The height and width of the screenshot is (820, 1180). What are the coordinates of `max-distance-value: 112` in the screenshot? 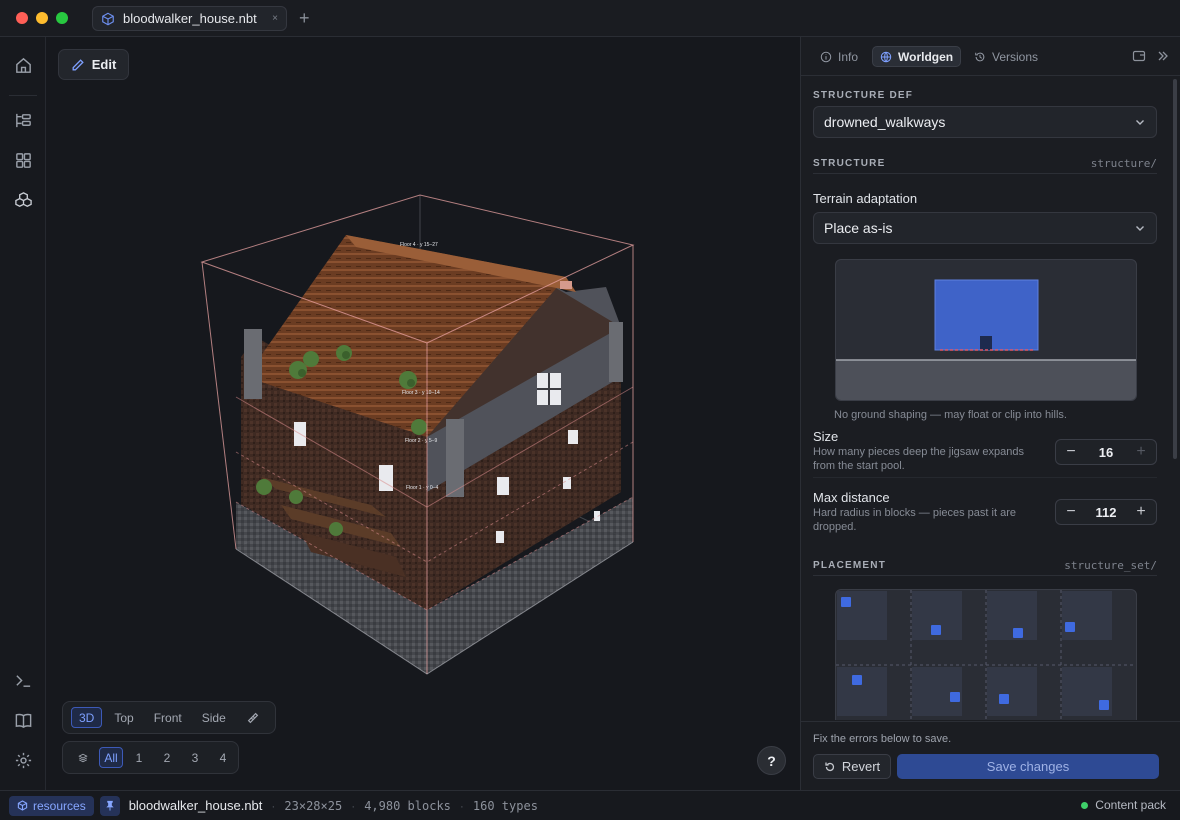 It's located at (1106, 512).